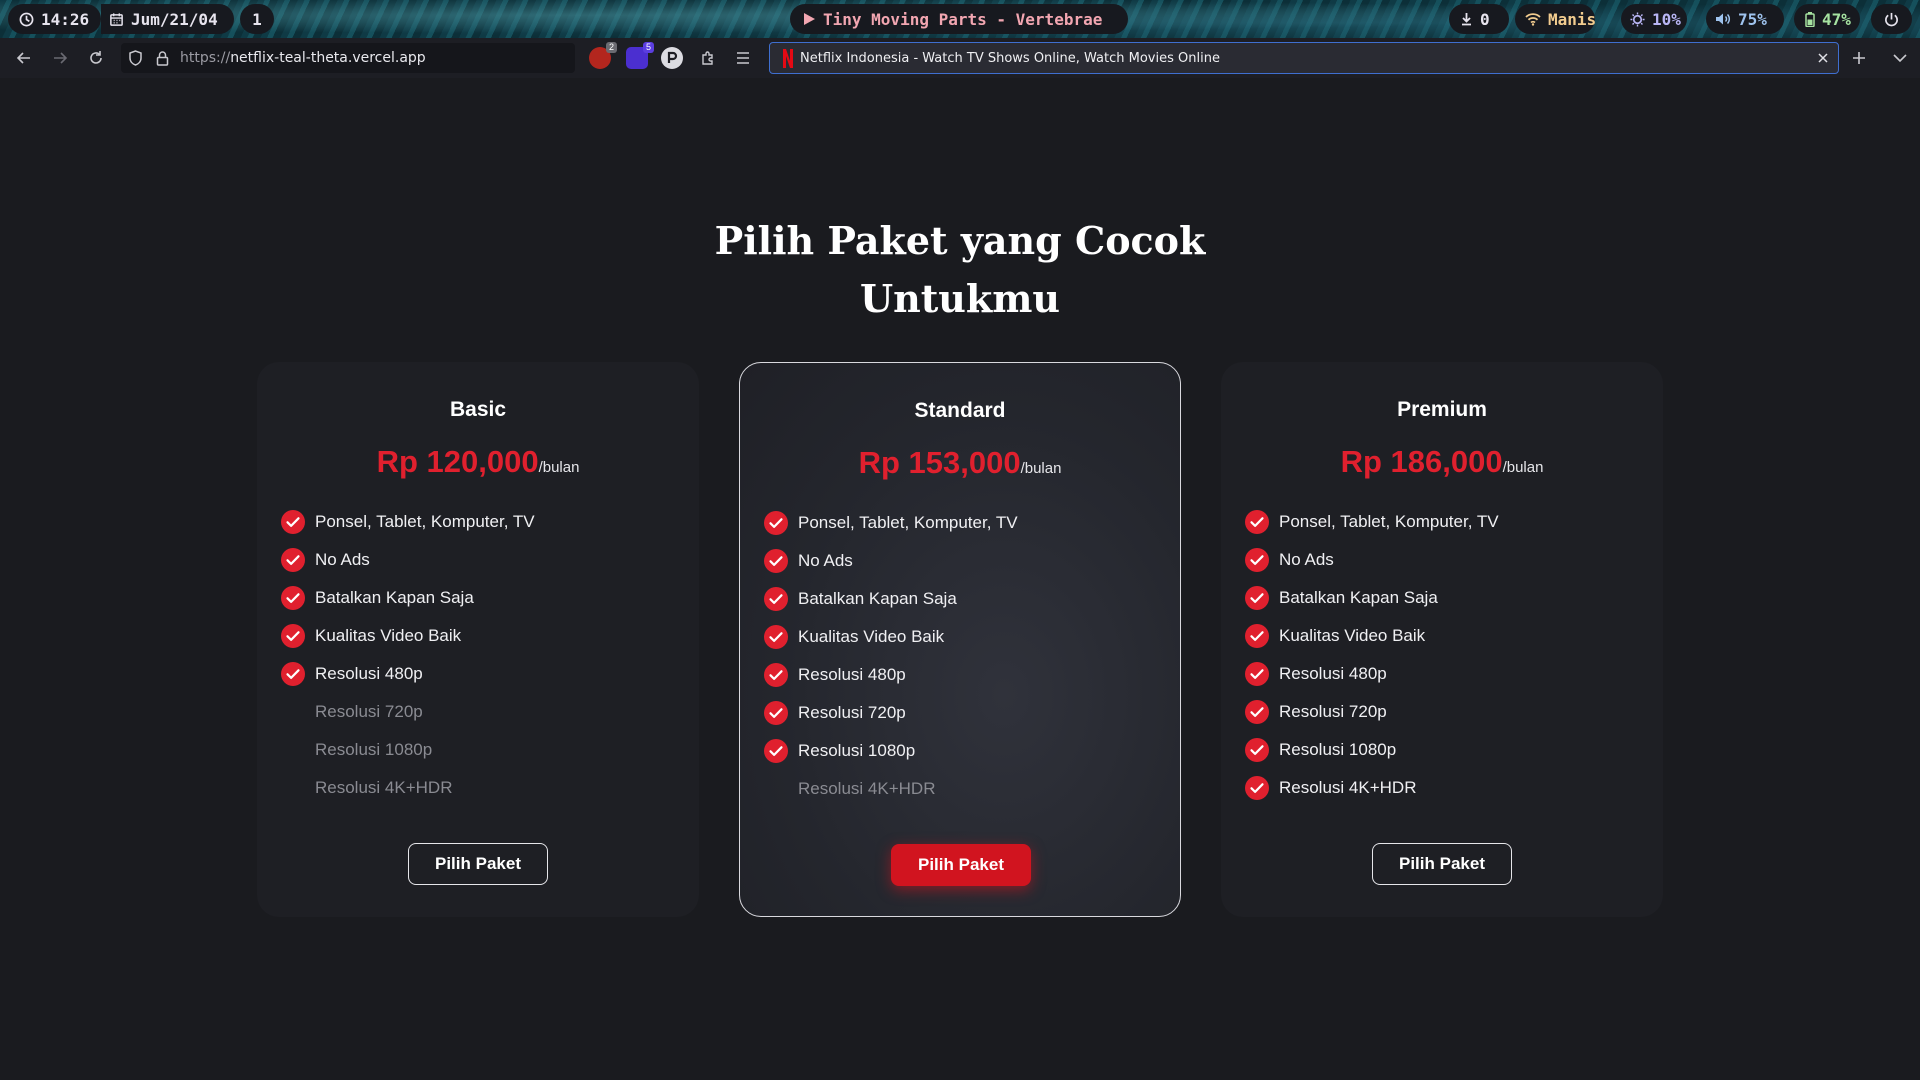 The height and width of the screenshot is (1080, 1920). Describe the element at coordinates (1745, 19) in the screenshot. I see `volume-widget: 75%` at that location.